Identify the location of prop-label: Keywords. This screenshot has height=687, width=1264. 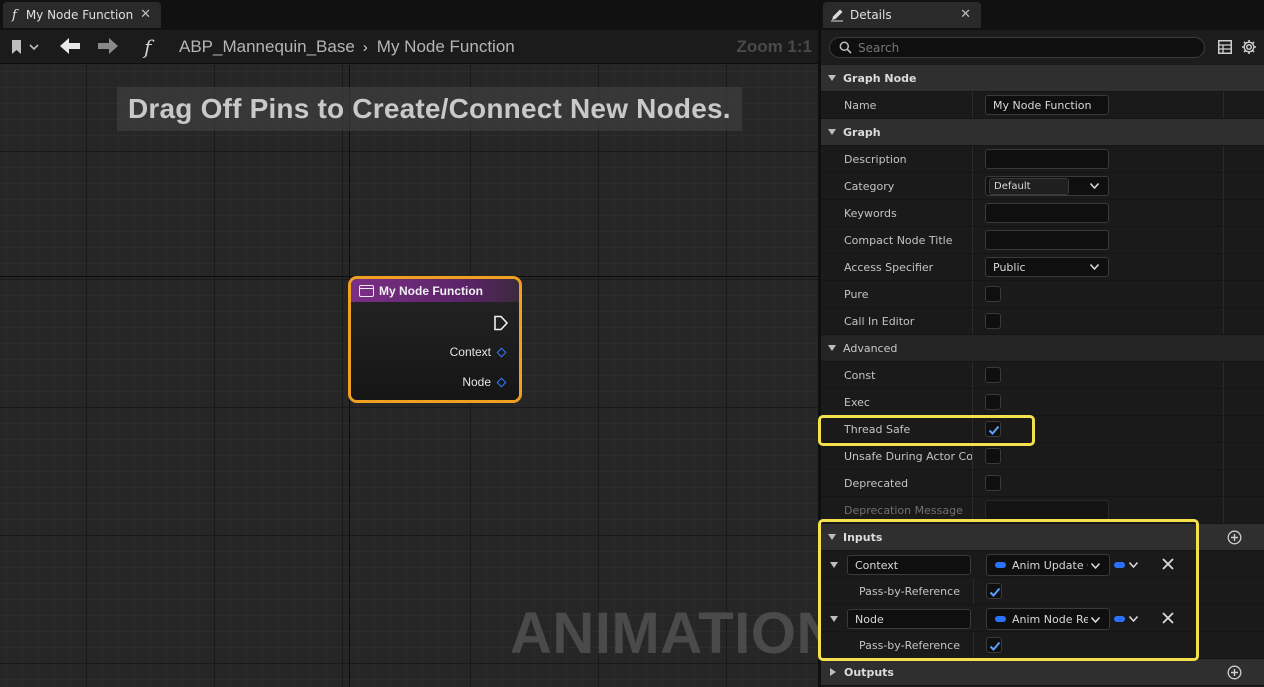
(897, 213).